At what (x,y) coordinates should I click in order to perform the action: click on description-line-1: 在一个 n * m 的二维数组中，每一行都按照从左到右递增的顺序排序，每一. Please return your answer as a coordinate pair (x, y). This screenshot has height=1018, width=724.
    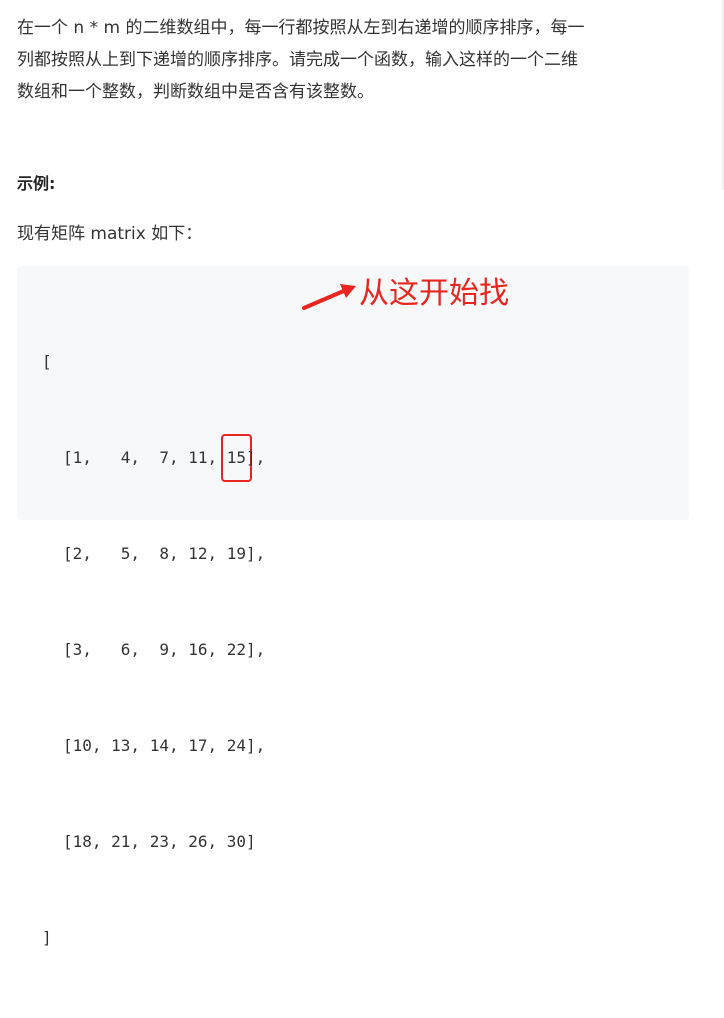
    Looking at the image, I should click on (301, 28).